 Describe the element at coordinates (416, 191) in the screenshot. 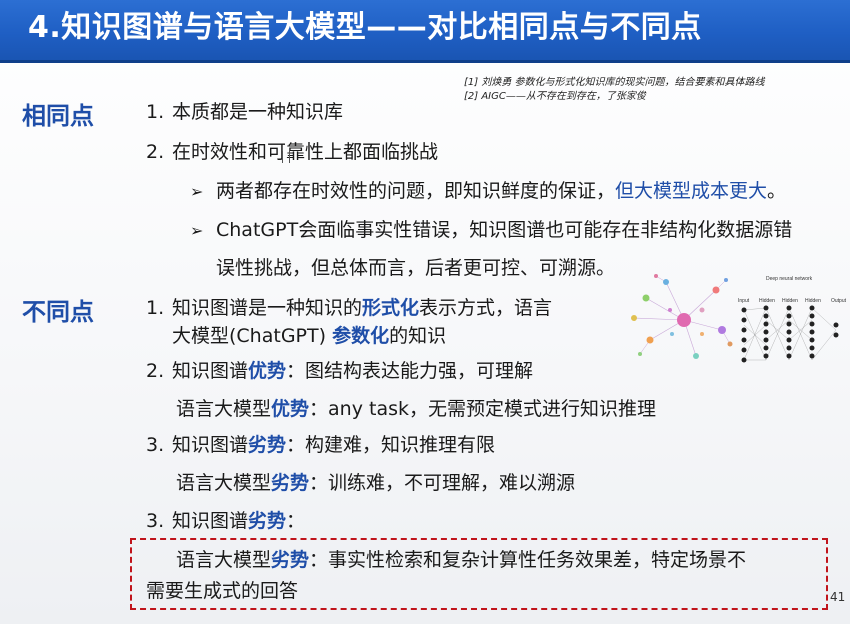

I see `bullet-text: 两者都存在时效性的问题，即知识鲜度的保证，` at that location.